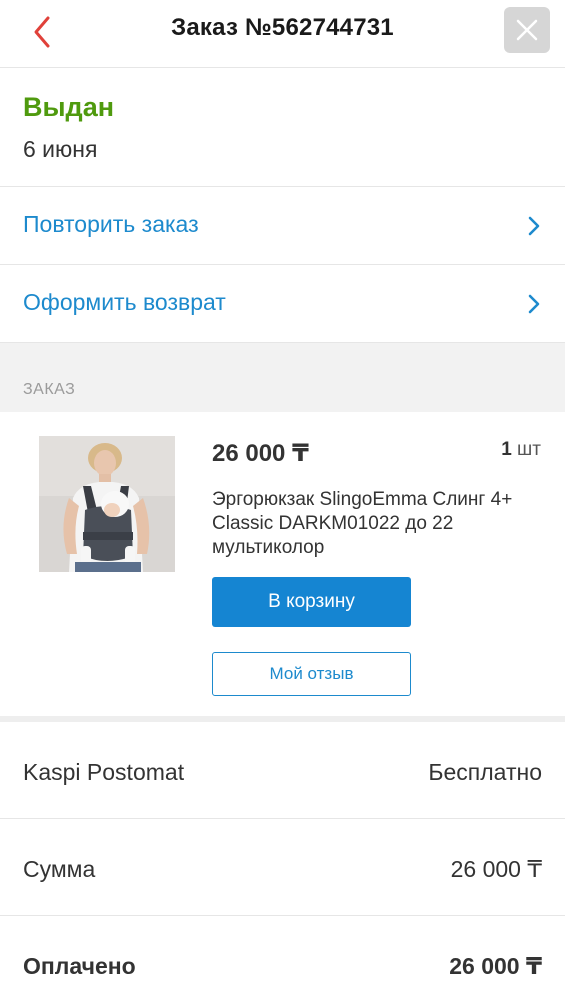  What do you see at coordinates (260, 453) in the screenshot?
I see `product-price: 26 000 ₸` at bounding box center [260, 453].